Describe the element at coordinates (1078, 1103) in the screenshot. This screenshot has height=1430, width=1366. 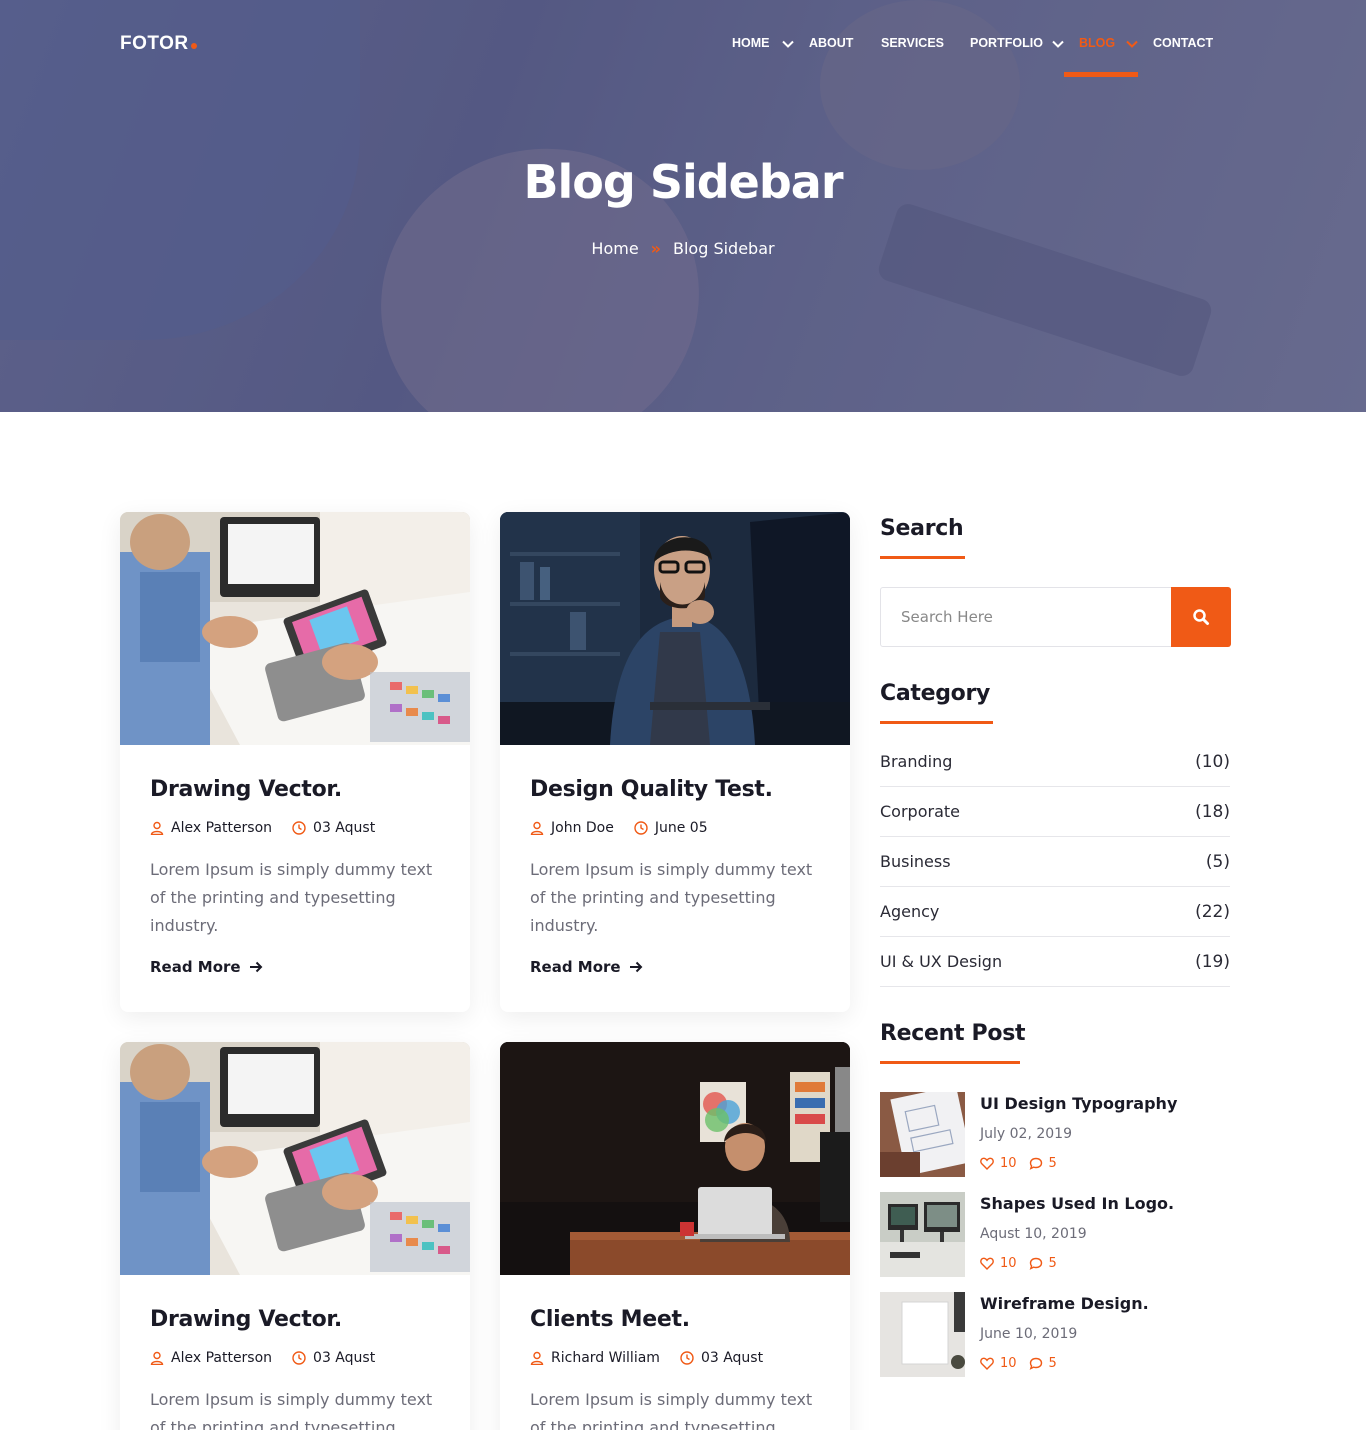
I see `recent-post-title: UI Design Typography` at that location.